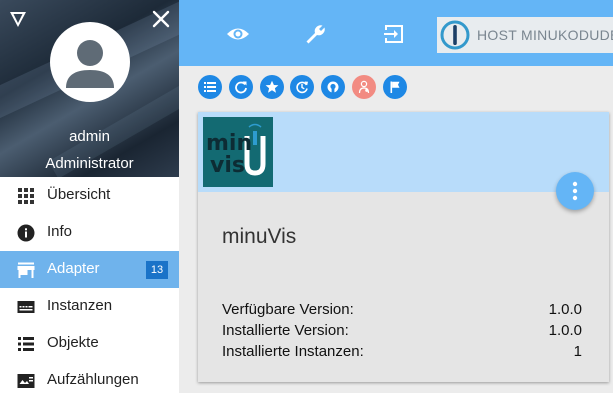  What do you see at coordinates (26, 233) in the screenshot?
I see `info-icon` at bounding box center [26, 233].